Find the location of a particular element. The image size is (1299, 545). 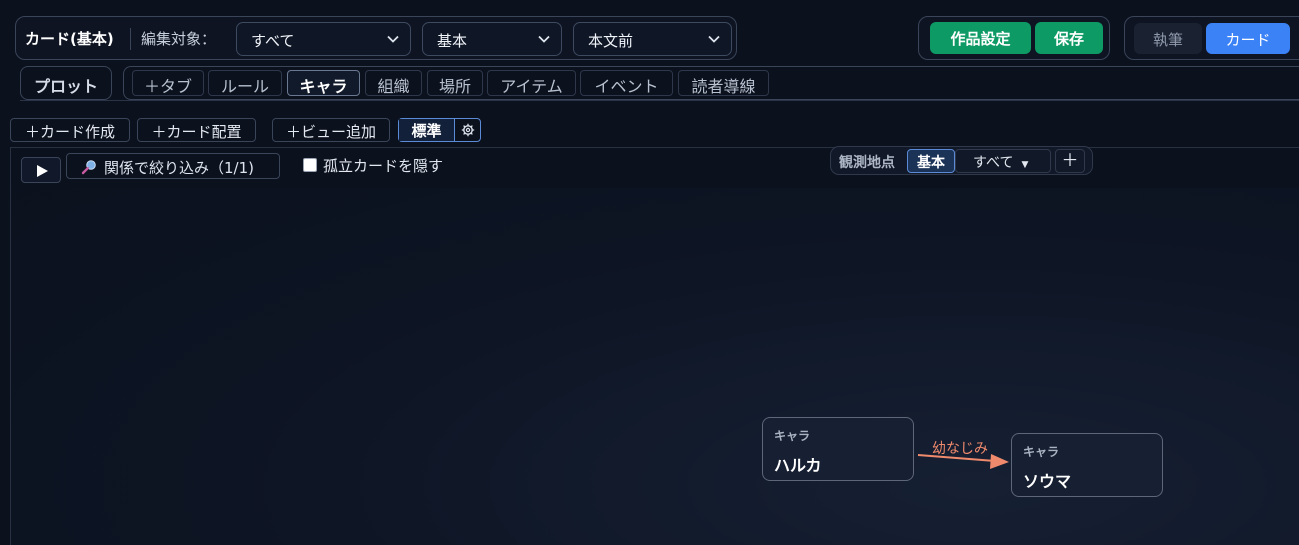

relation-label: 幼なじみ is located at coordinates (960, 449).